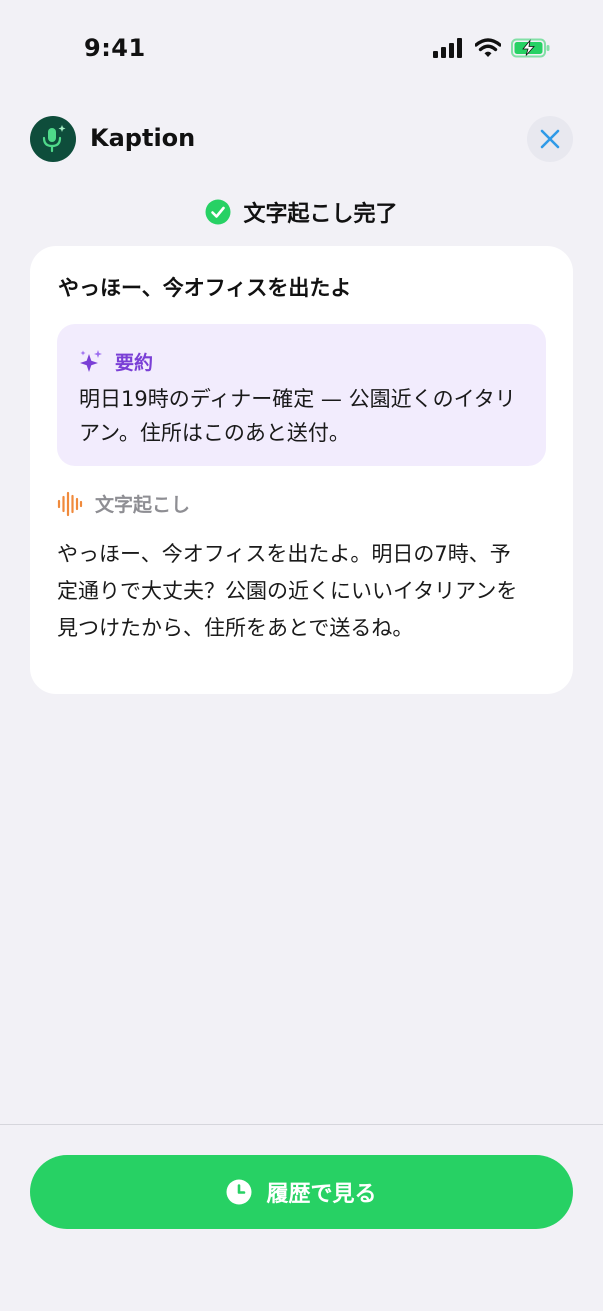 The width and height of the screenshot is (603, 1311). What do you see at coordinates (218, 212) in the screenshot?
I see `checkmark-circle-icon` at bounding box center [218, 212].